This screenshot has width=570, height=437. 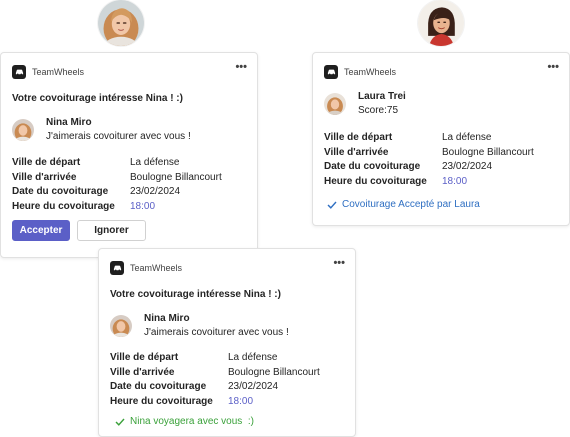 What do you see at coordinates (411, 204) in the screenshot?
I see `accepted-status-text: Covoiturage Accepté par Laura` at bounding box center [411, 204].